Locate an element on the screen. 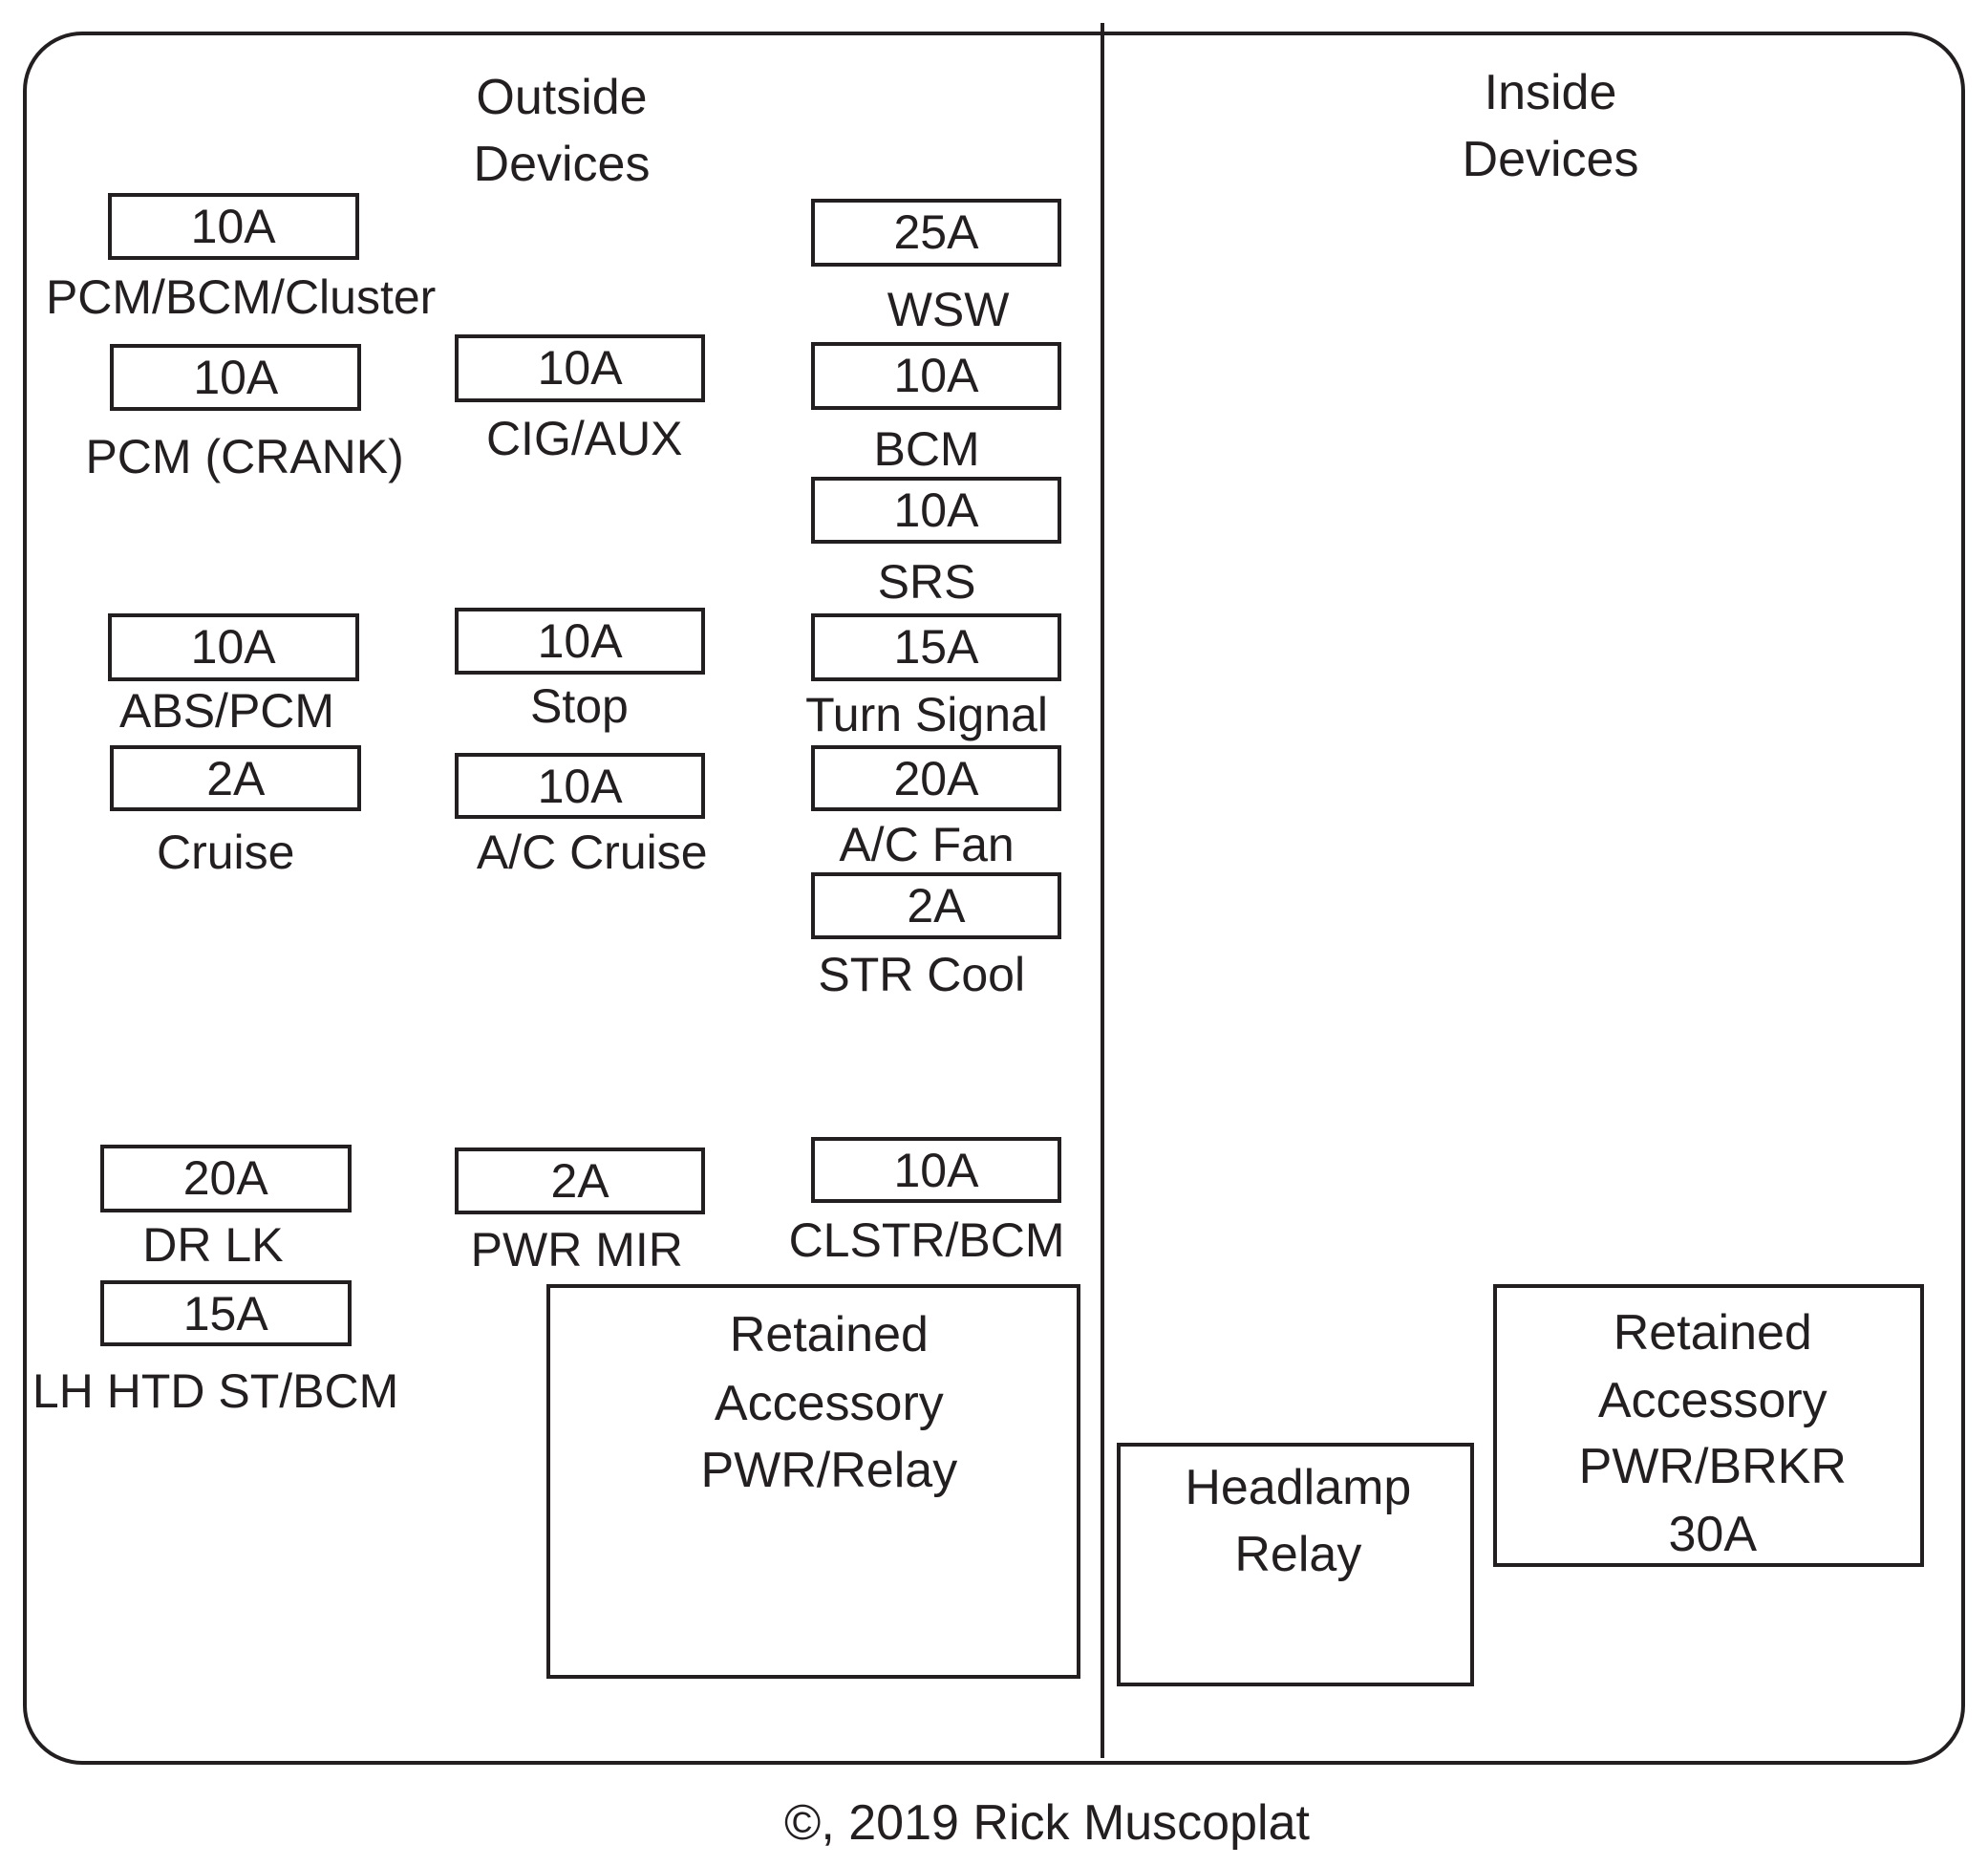  outside-devices-heading: Outside Devices is located at coordinates (562, 131).